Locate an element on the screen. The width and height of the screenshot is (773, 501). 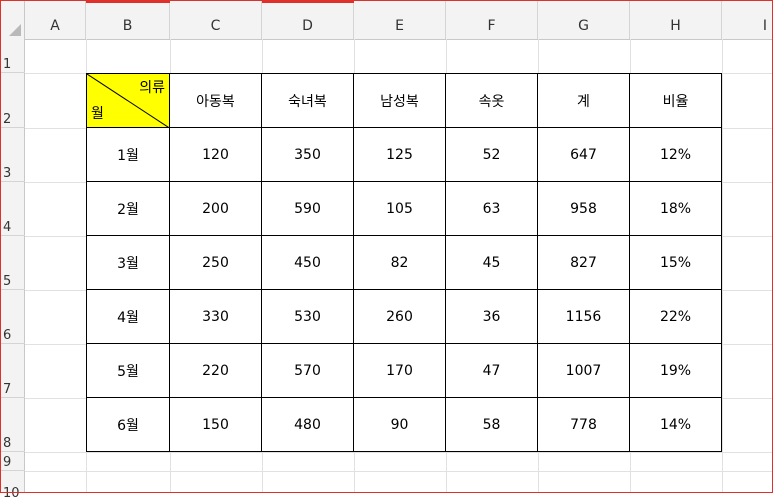
column-header-d: D is located at coordinates (308, 19).